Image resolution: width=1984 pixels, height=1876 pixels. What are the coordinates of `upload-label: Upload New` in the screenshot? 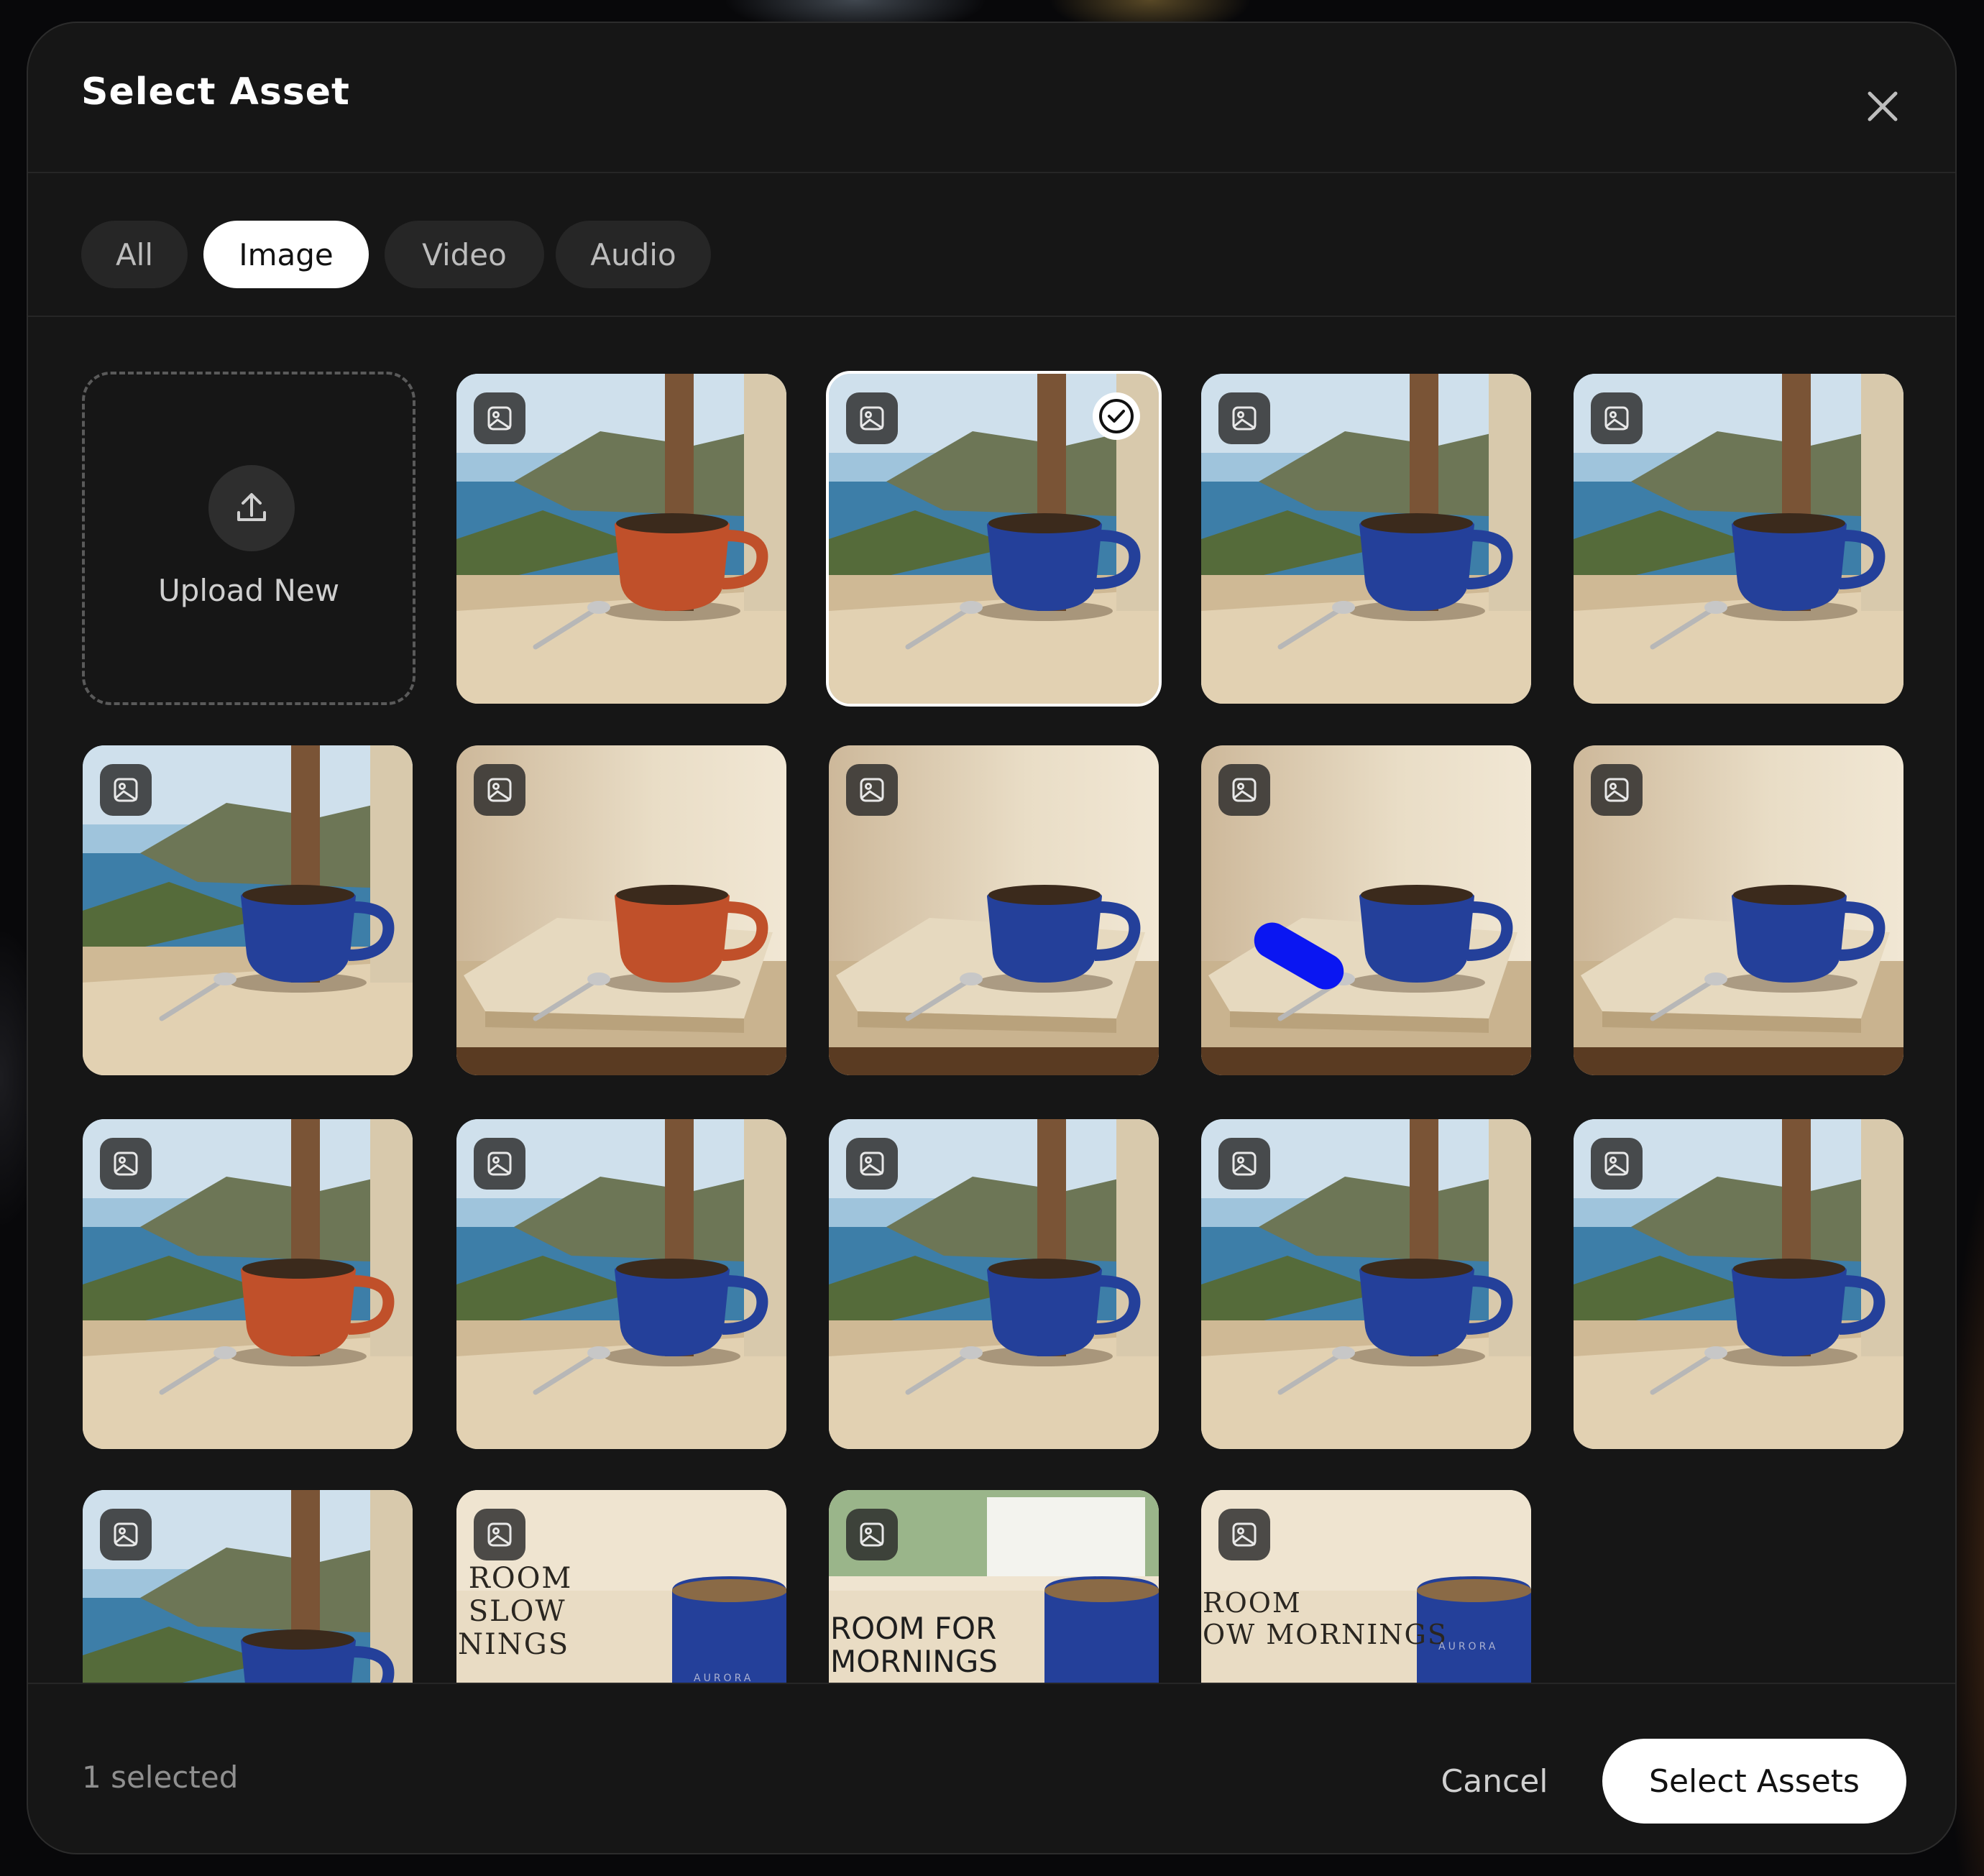 It's located at (248, 590).